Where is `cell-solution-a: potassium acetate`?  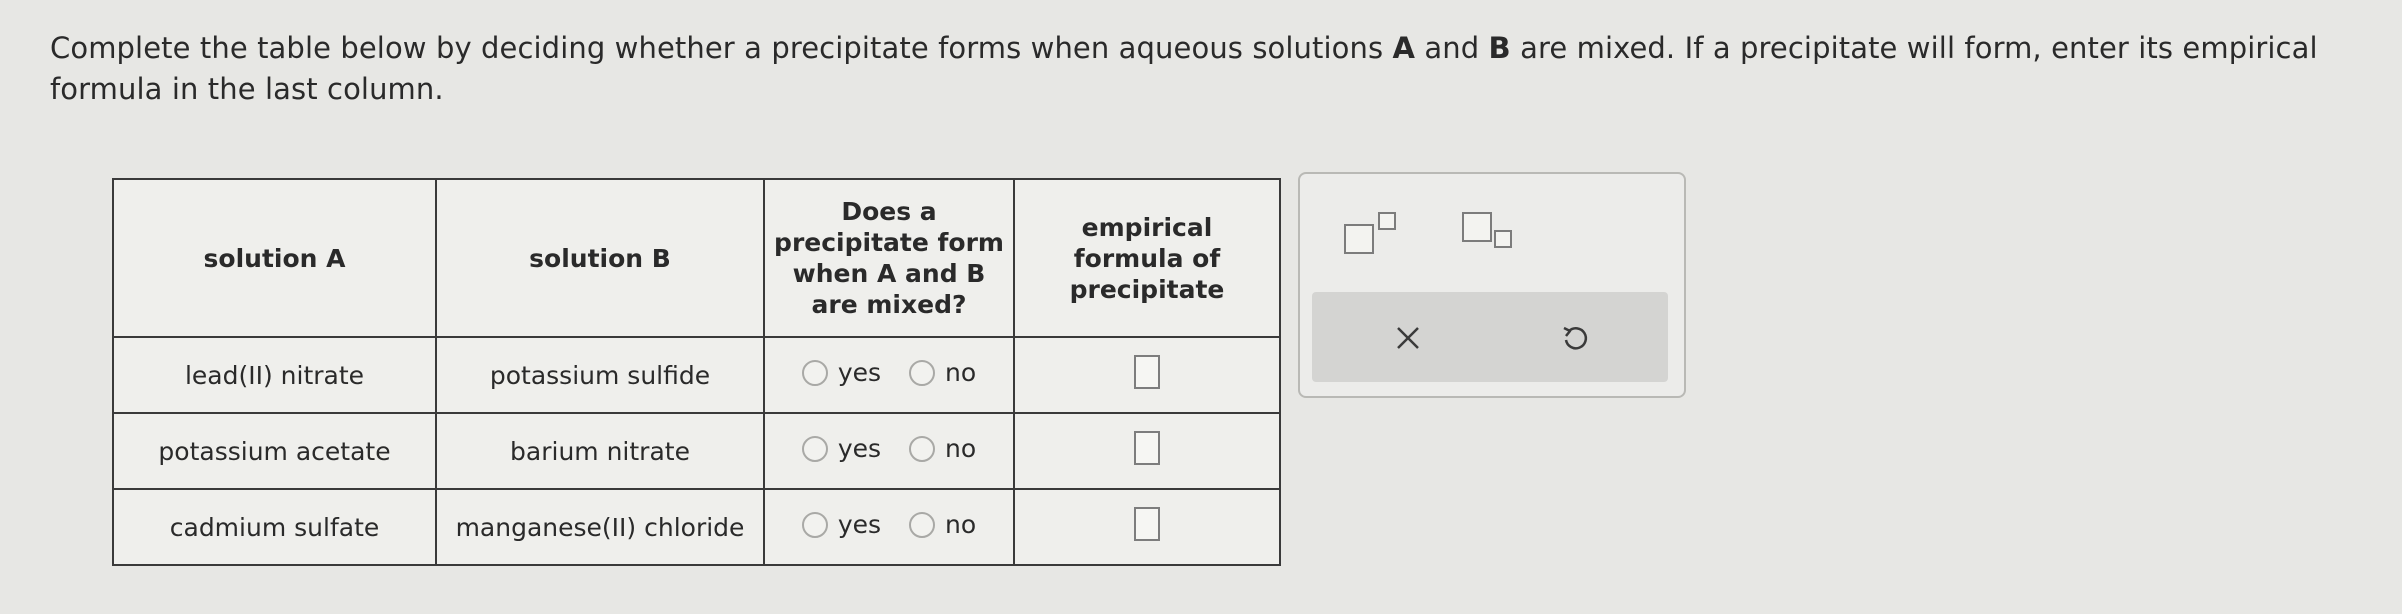
cell-solution-a: potassium acetate is located at coordinates (274, 451).